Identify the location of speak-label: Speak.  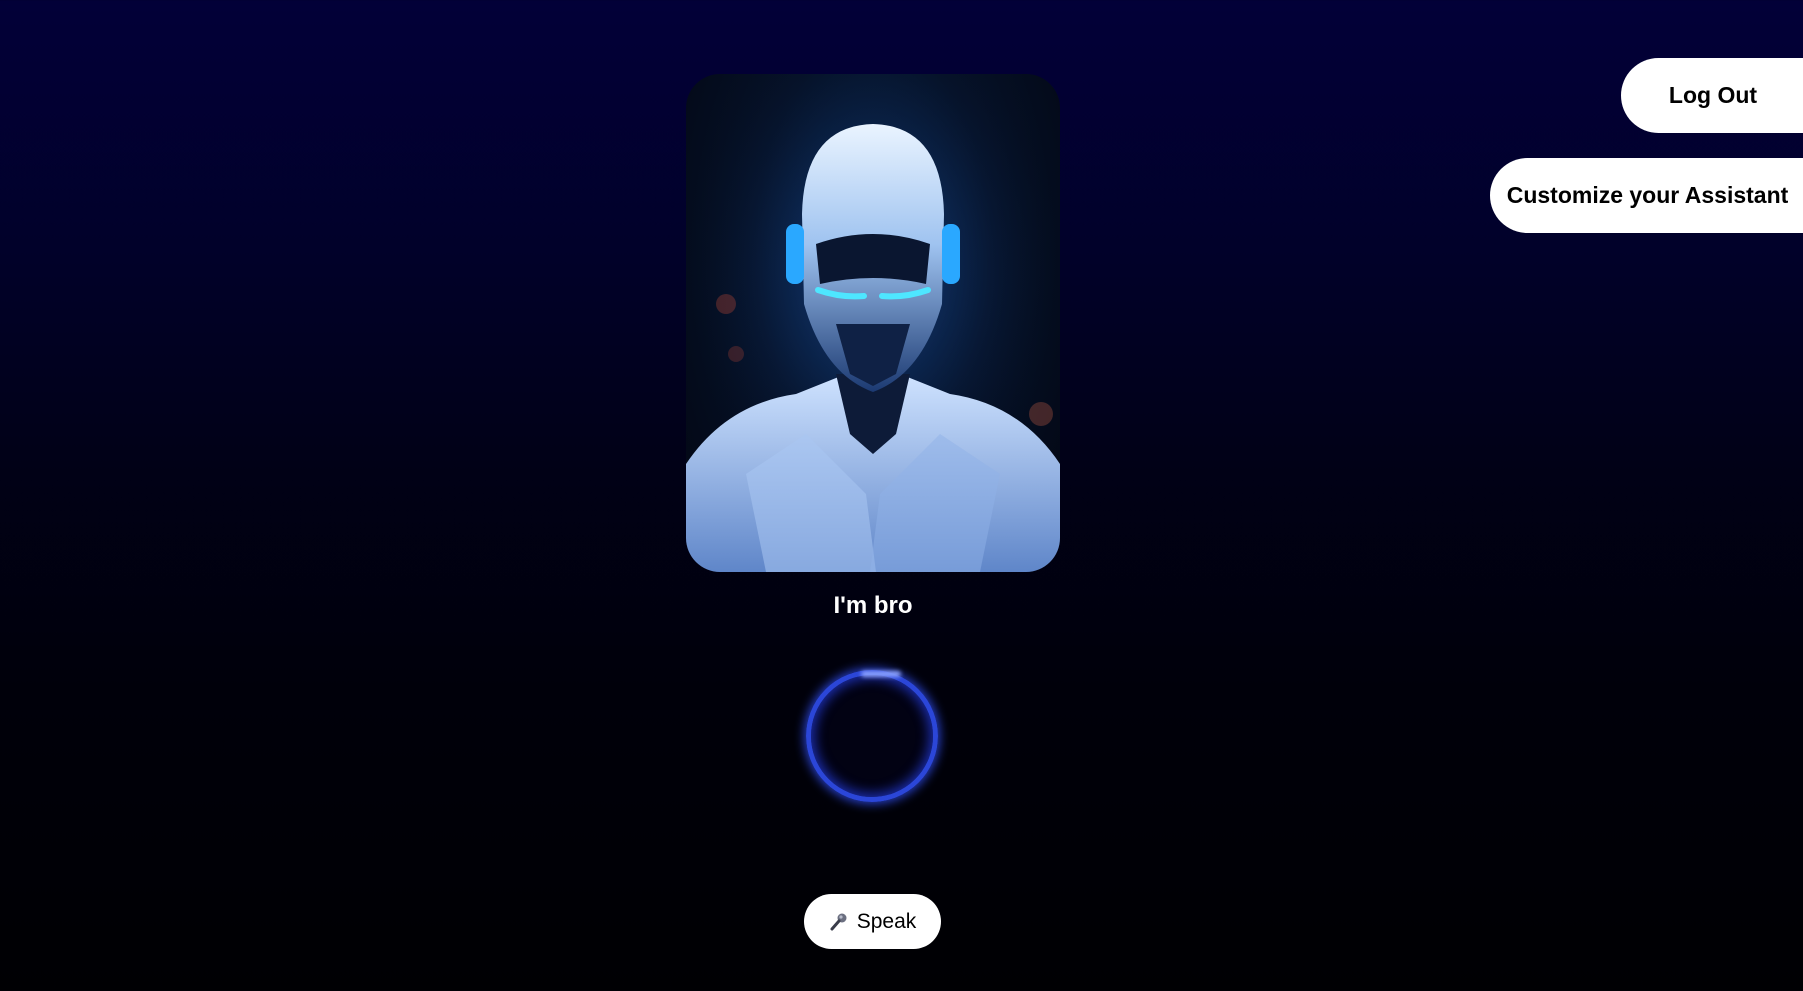
(886, 921).